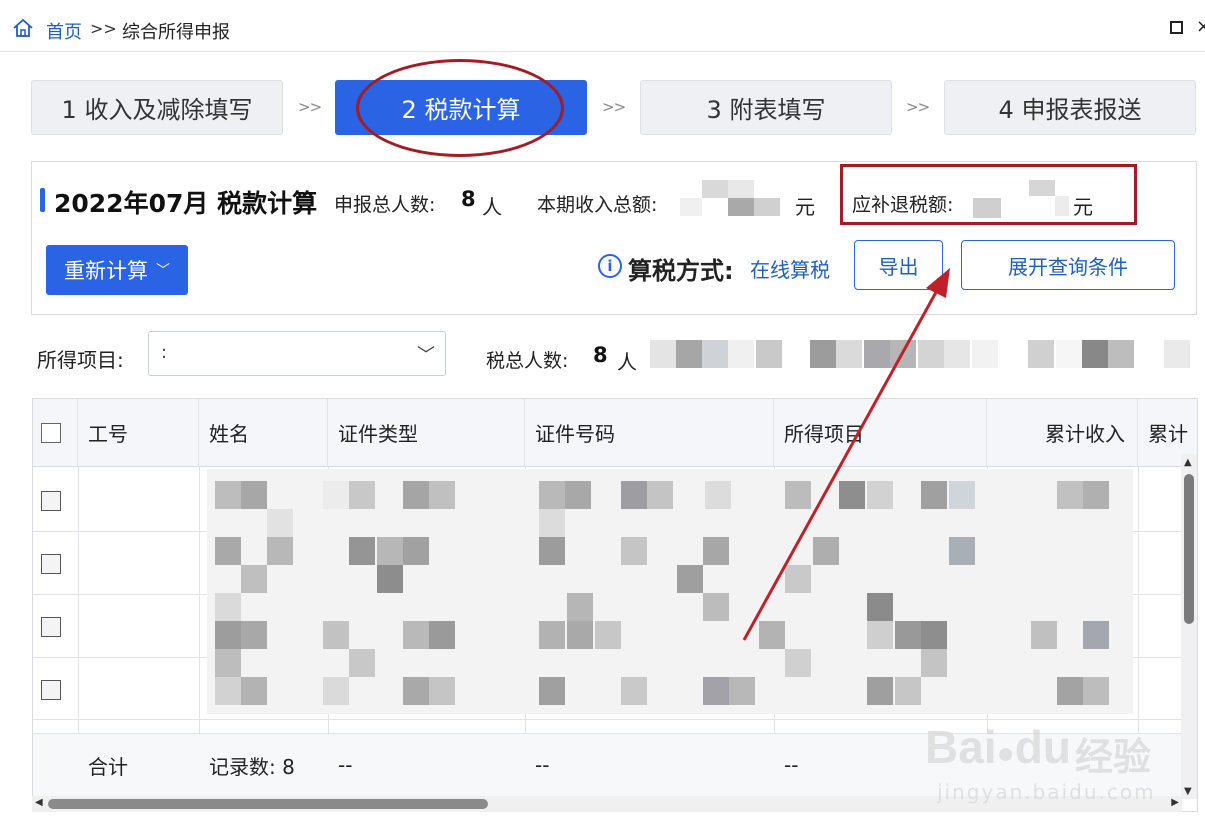  I want to click on scroll-left-icon: ◀, so click(39, 802).